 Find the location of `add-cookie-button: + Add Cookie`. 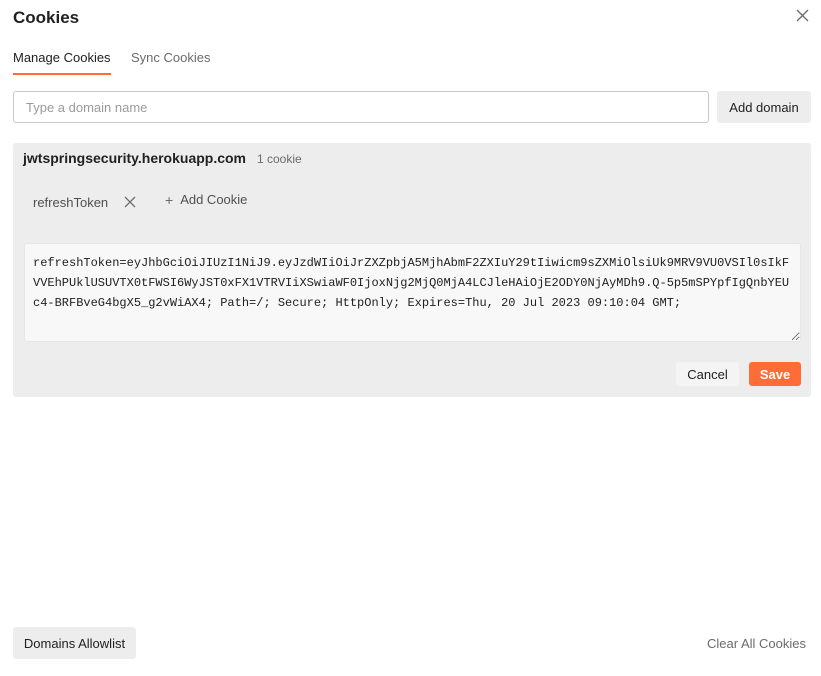

add-cookie-button: + Add Cookie is located at coordinates (206, 199).